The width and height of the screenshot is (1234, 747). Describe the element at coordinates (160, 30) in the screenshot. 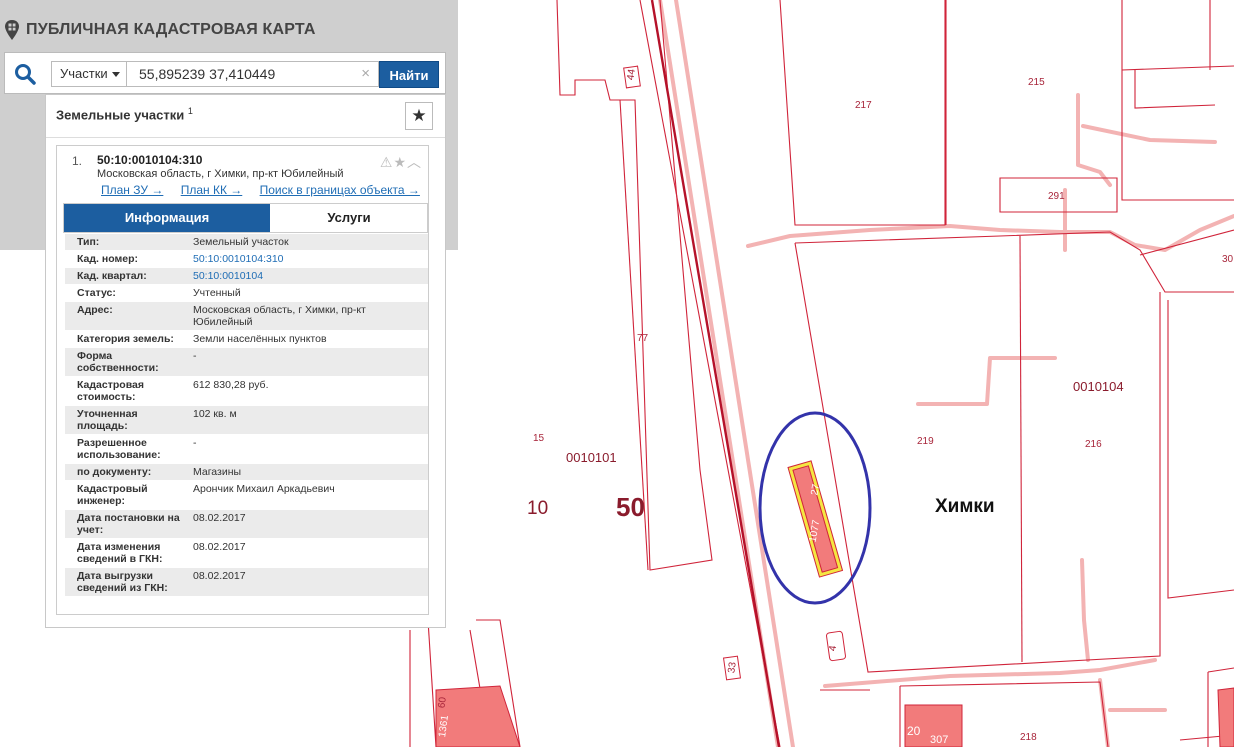

I see `app-header: ПУБЛИЧНАЯ КАДАСТРОВАЯ КАРТА` at that location.